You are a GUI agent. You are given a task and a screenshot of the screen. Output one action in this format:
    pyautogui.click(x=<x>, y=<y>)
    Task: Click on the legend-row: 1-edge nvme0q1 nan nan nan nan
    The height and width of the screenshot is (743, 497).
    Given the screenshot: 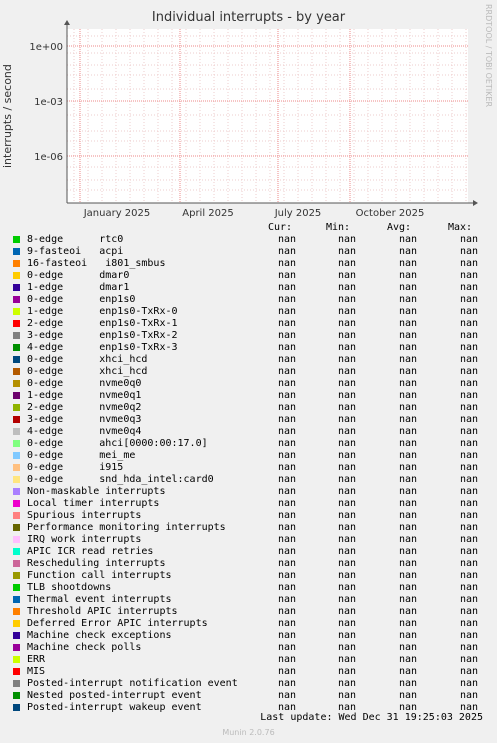 What is the action you would take?
    pyautogui.click(x=248, y=396)
    